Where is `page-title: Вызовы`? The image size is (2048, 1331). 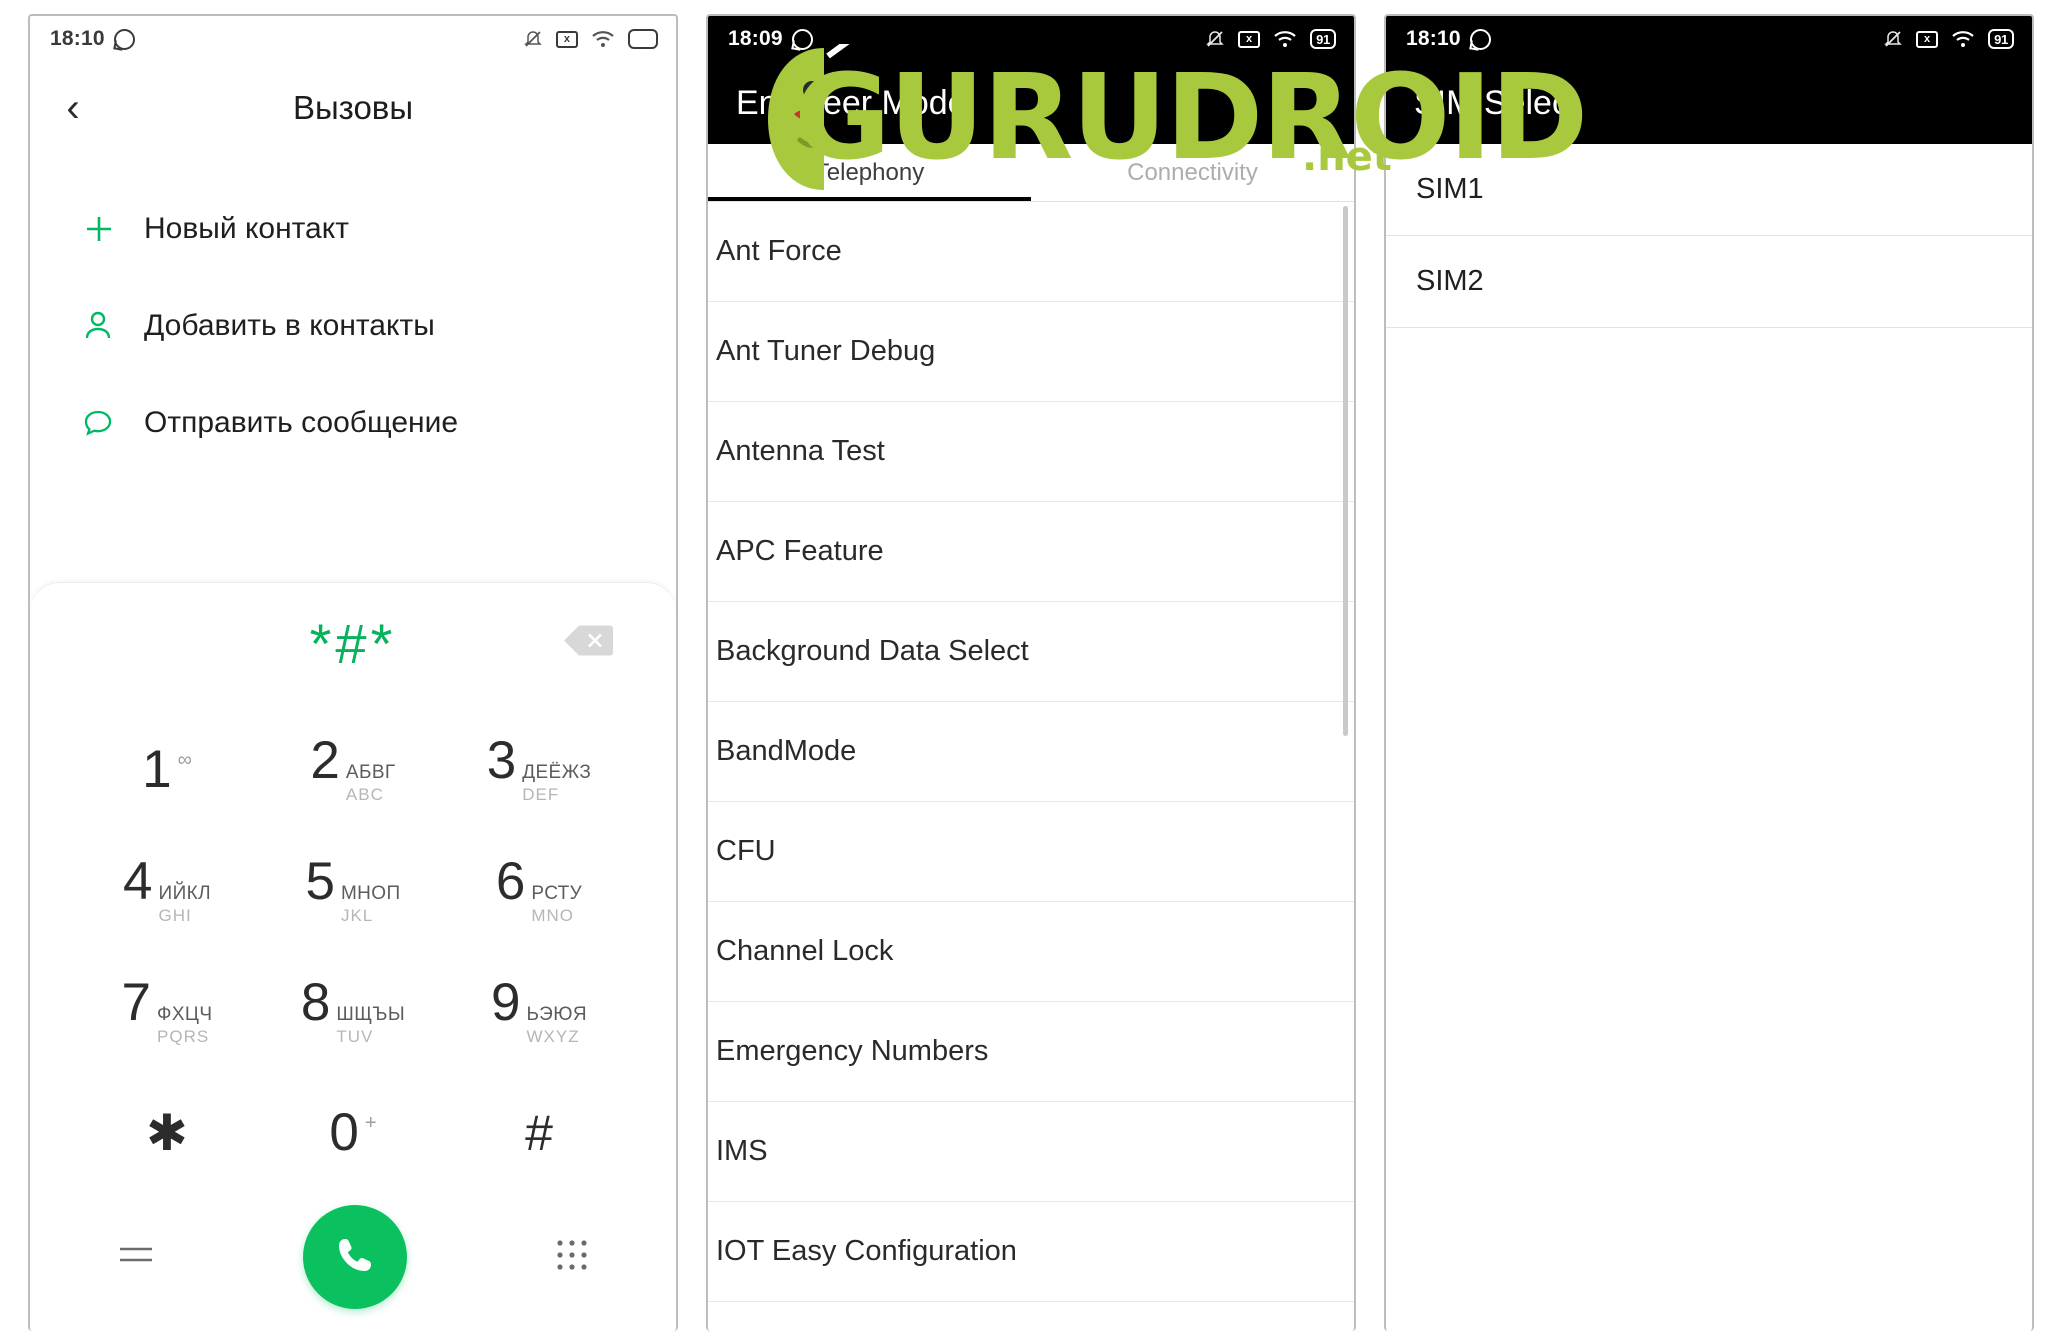 page-title: Вызовы is located at coordinates (353, 107).